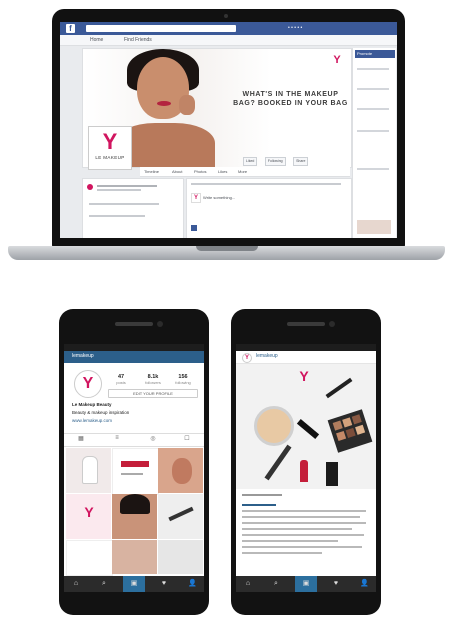  Describe the element at coordinates (374, 143) in the screenshot. I see `right-sidebar: Promote` at that location.